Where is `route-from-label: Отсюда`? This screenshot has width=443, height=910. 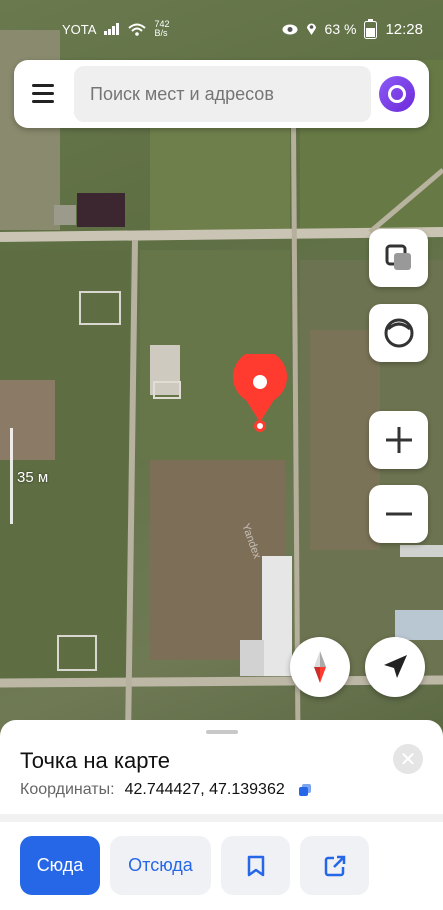
route-from-label: Отсюда is located at coordinates (160, 865).